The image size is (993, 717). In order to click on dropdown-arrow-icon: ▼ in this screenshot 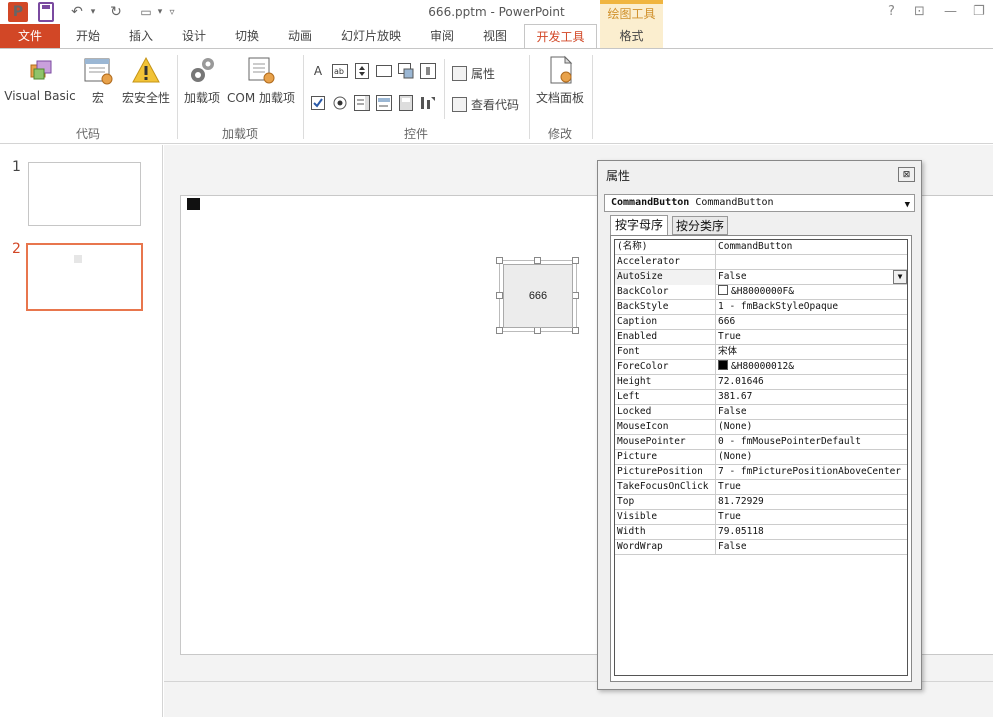, I will do `click(900, 277)`.